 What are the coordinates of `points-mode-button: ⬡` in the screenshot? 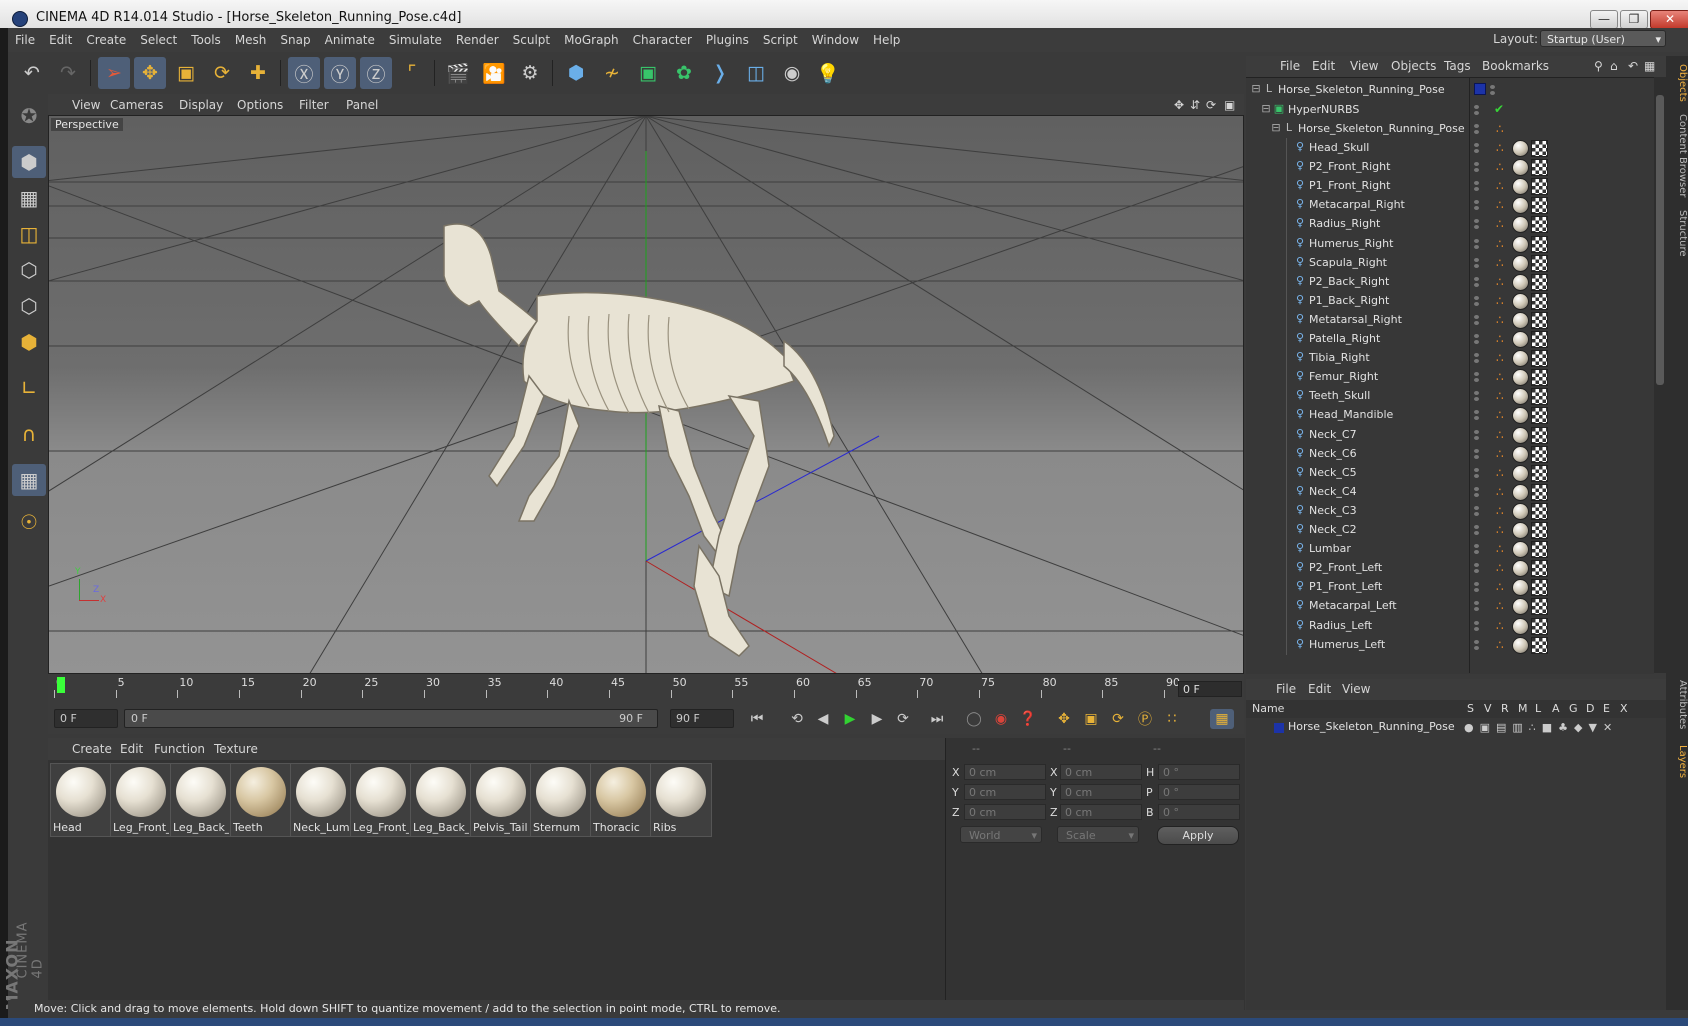 It's located at (29, 270).